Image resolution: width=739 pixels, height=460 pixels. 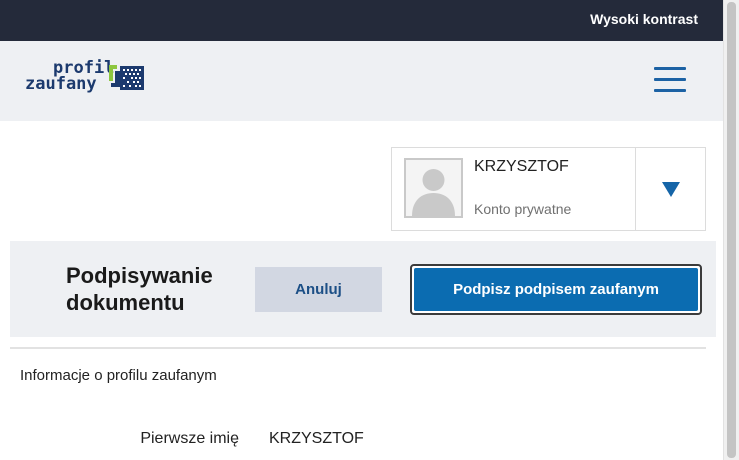 I want to click on vertical-scrollbar, so click(x=731, y=230).